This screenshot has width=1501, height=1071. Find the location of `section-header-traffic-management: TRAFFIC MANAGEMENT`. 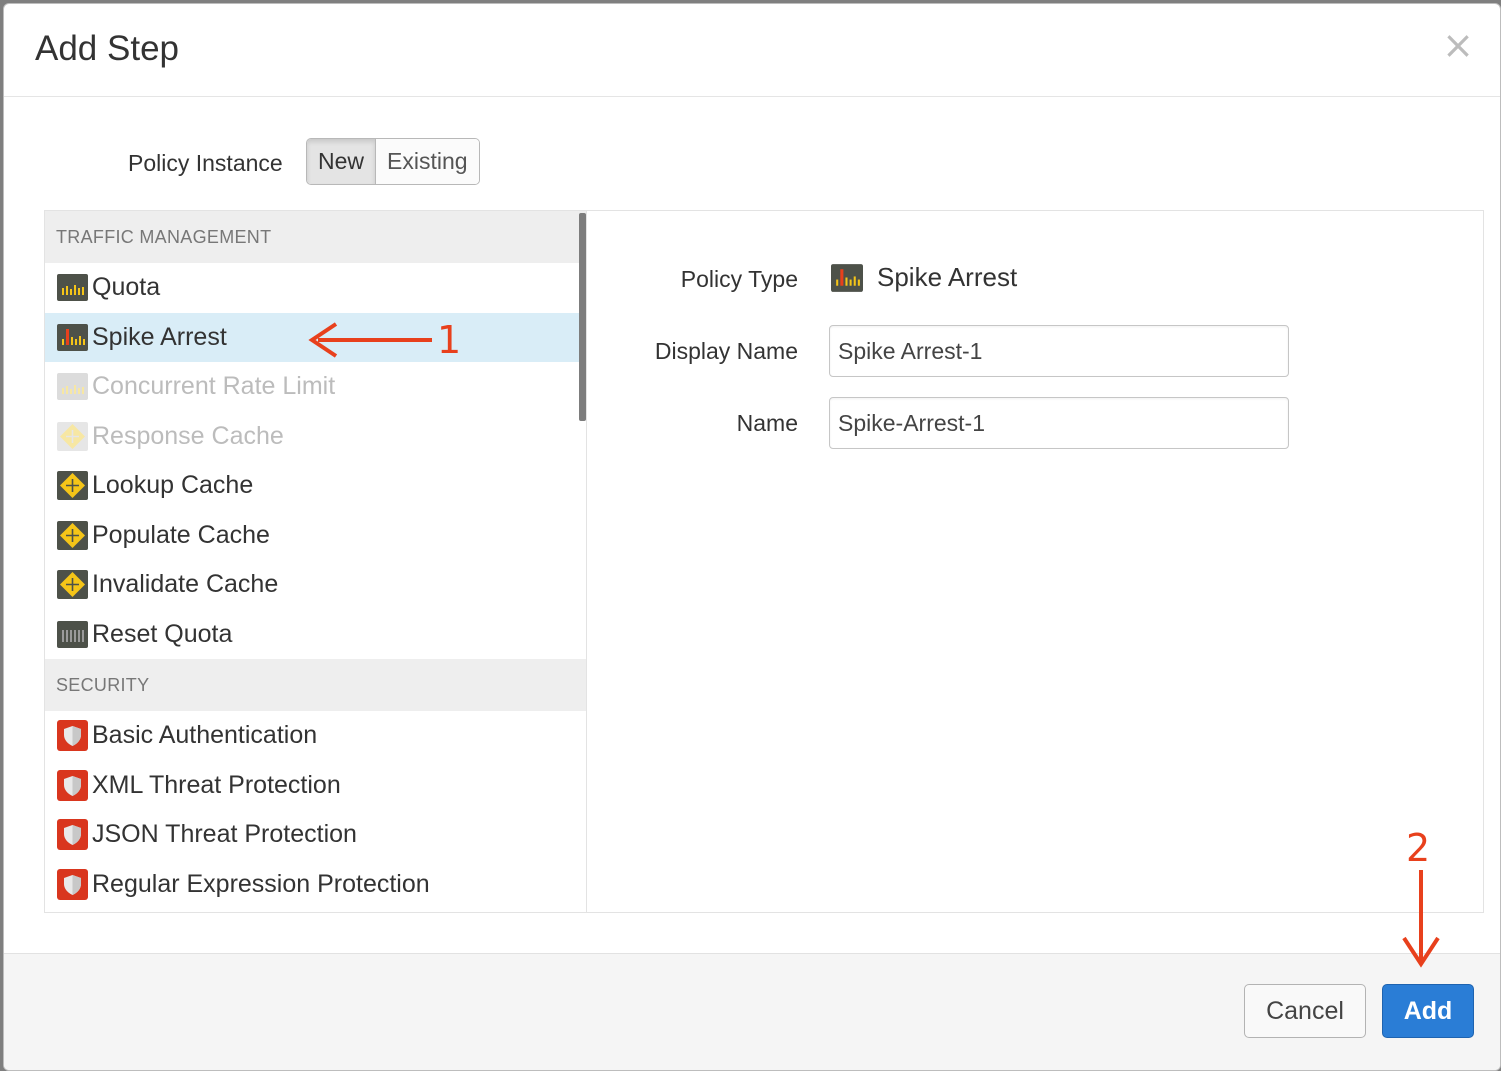

section-header-traffic-management: TRAFFIC MANAGEMENT is located at coordinates (315, 237).